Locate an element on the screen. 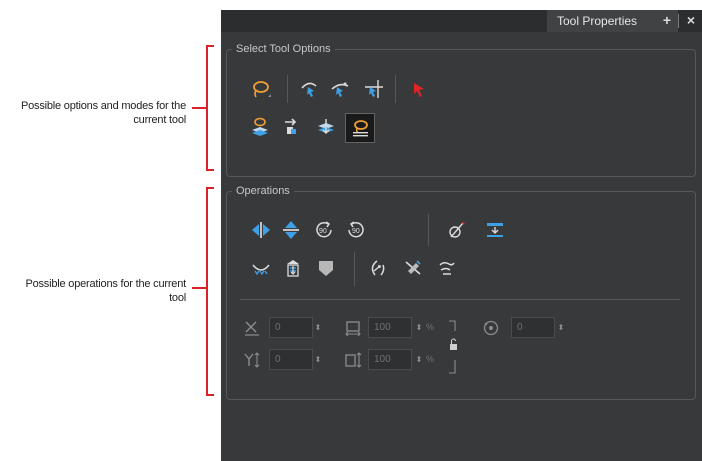 The image size is (702, 461). pencil-to-brush-button is located at coordinates (457, 230).